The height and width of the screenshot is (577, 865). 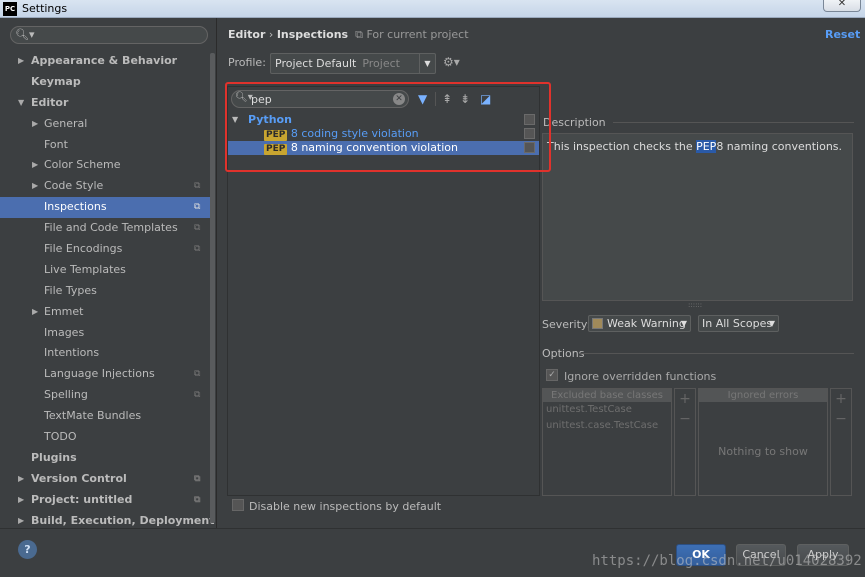 I want to click on sidebar-item-file-encodings: File Encodings ⧉, so click(x=105, y=249).